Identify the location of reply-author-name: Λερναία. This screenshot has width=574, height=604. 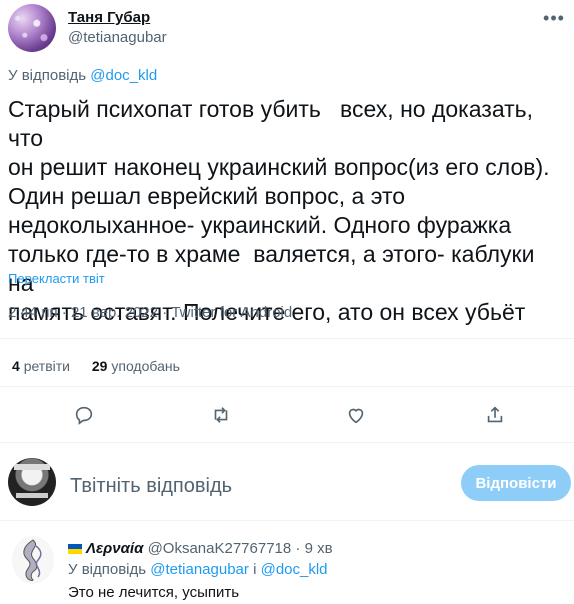
(114, 548).